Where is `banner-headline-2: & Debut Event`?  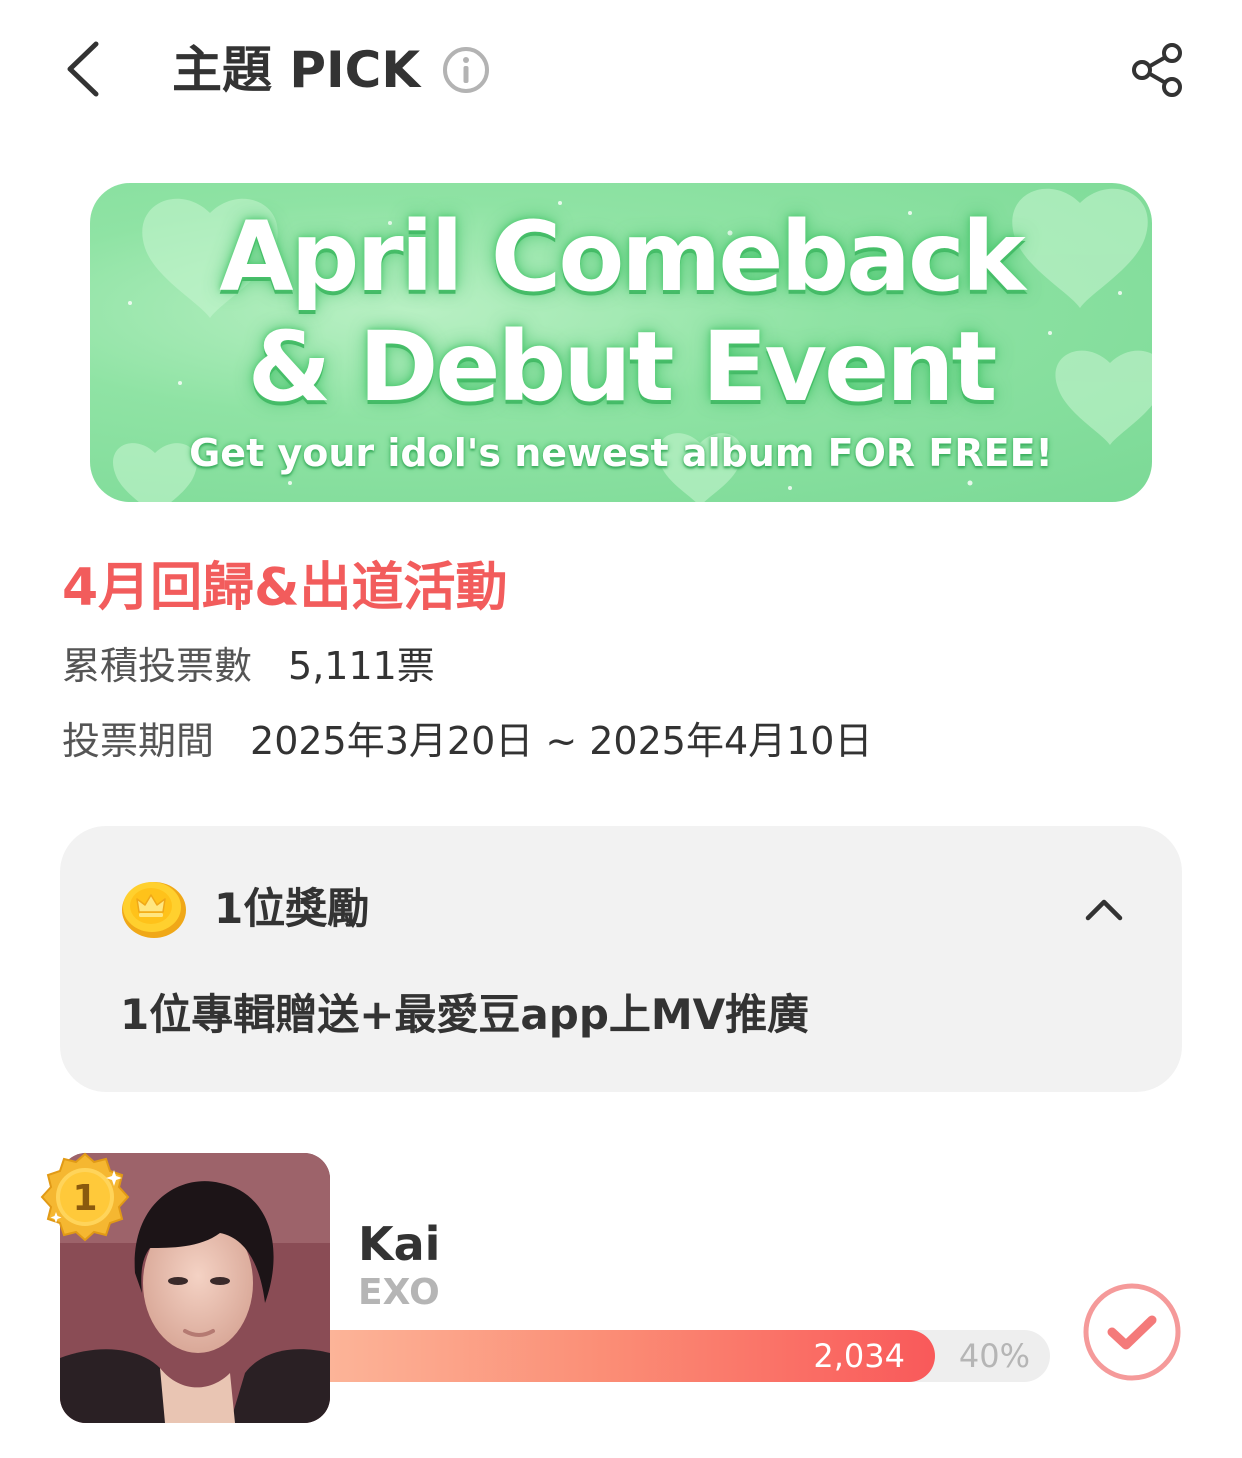 banner-headline-2: & Debut Event is located at coordinates (622, 367).